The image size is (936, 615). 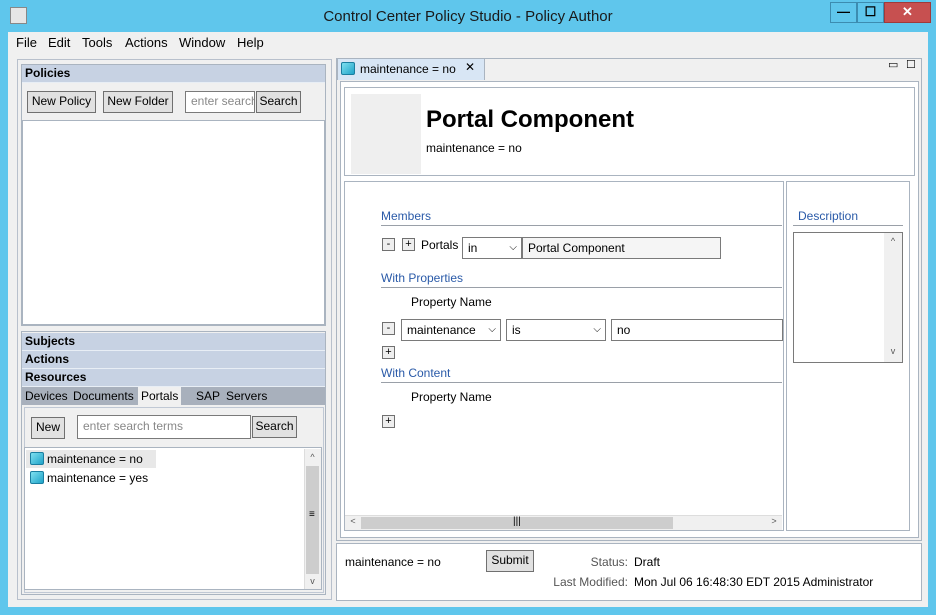 I want to click on add-member-button: +, so click(x=408, y=244).